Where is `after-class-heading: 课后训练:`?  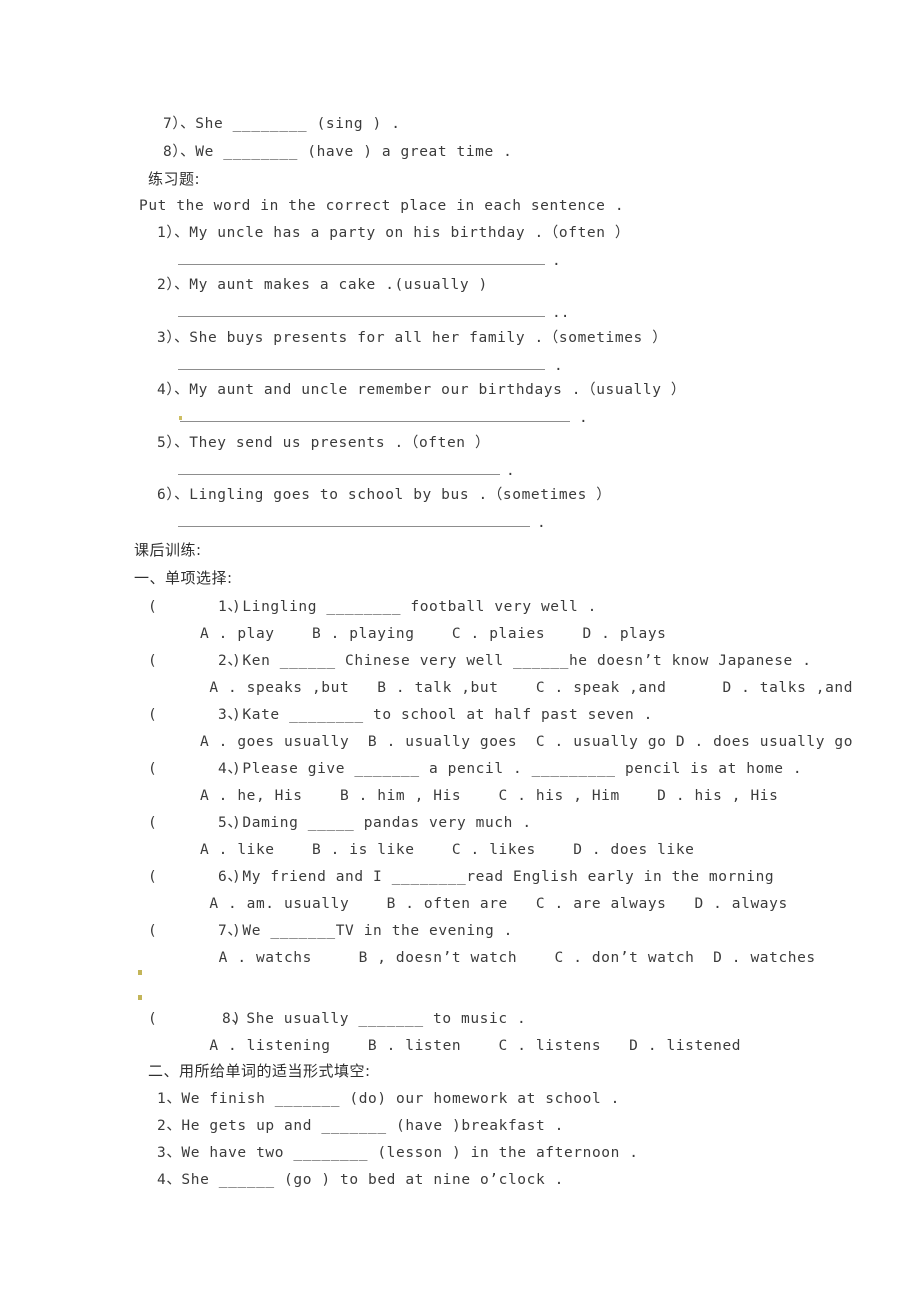 after-class-heading: 课后训练: is located at coordinates (168, 550).